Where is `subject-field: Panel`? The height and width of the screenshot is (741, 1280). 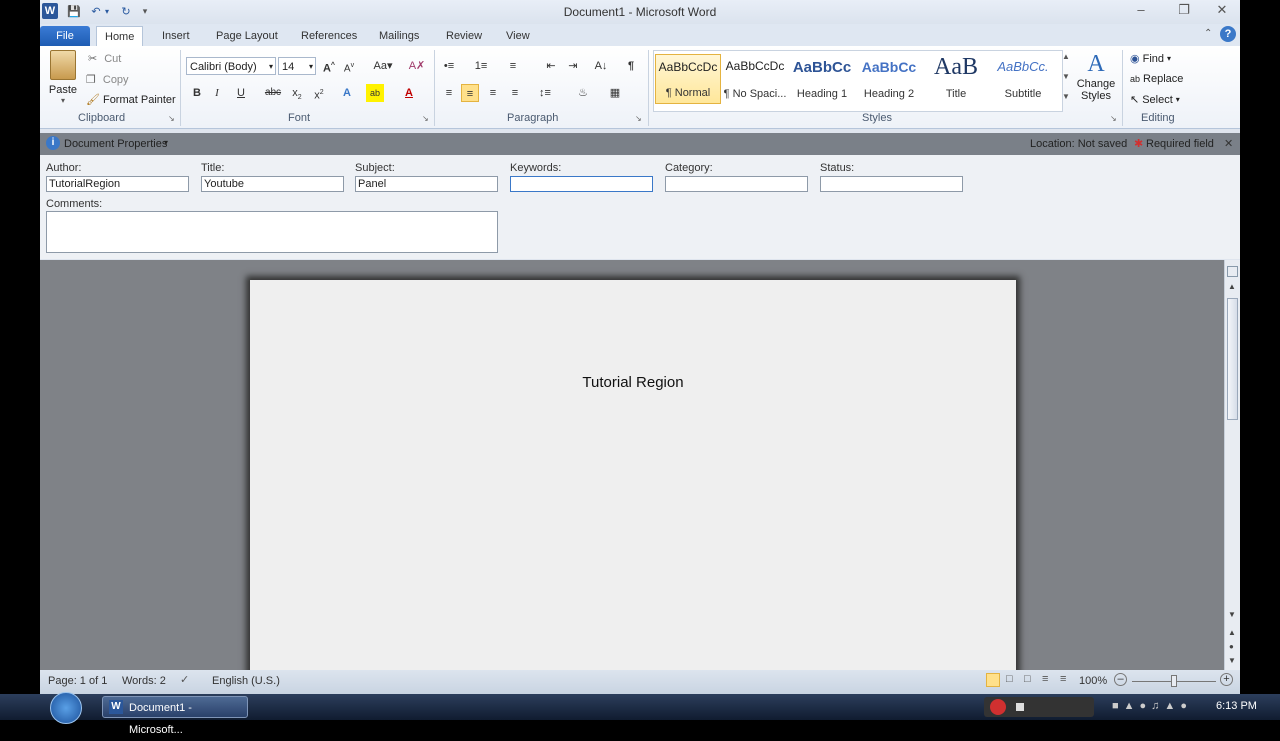 subject-field: Panel is located at coordinates (426, 184).